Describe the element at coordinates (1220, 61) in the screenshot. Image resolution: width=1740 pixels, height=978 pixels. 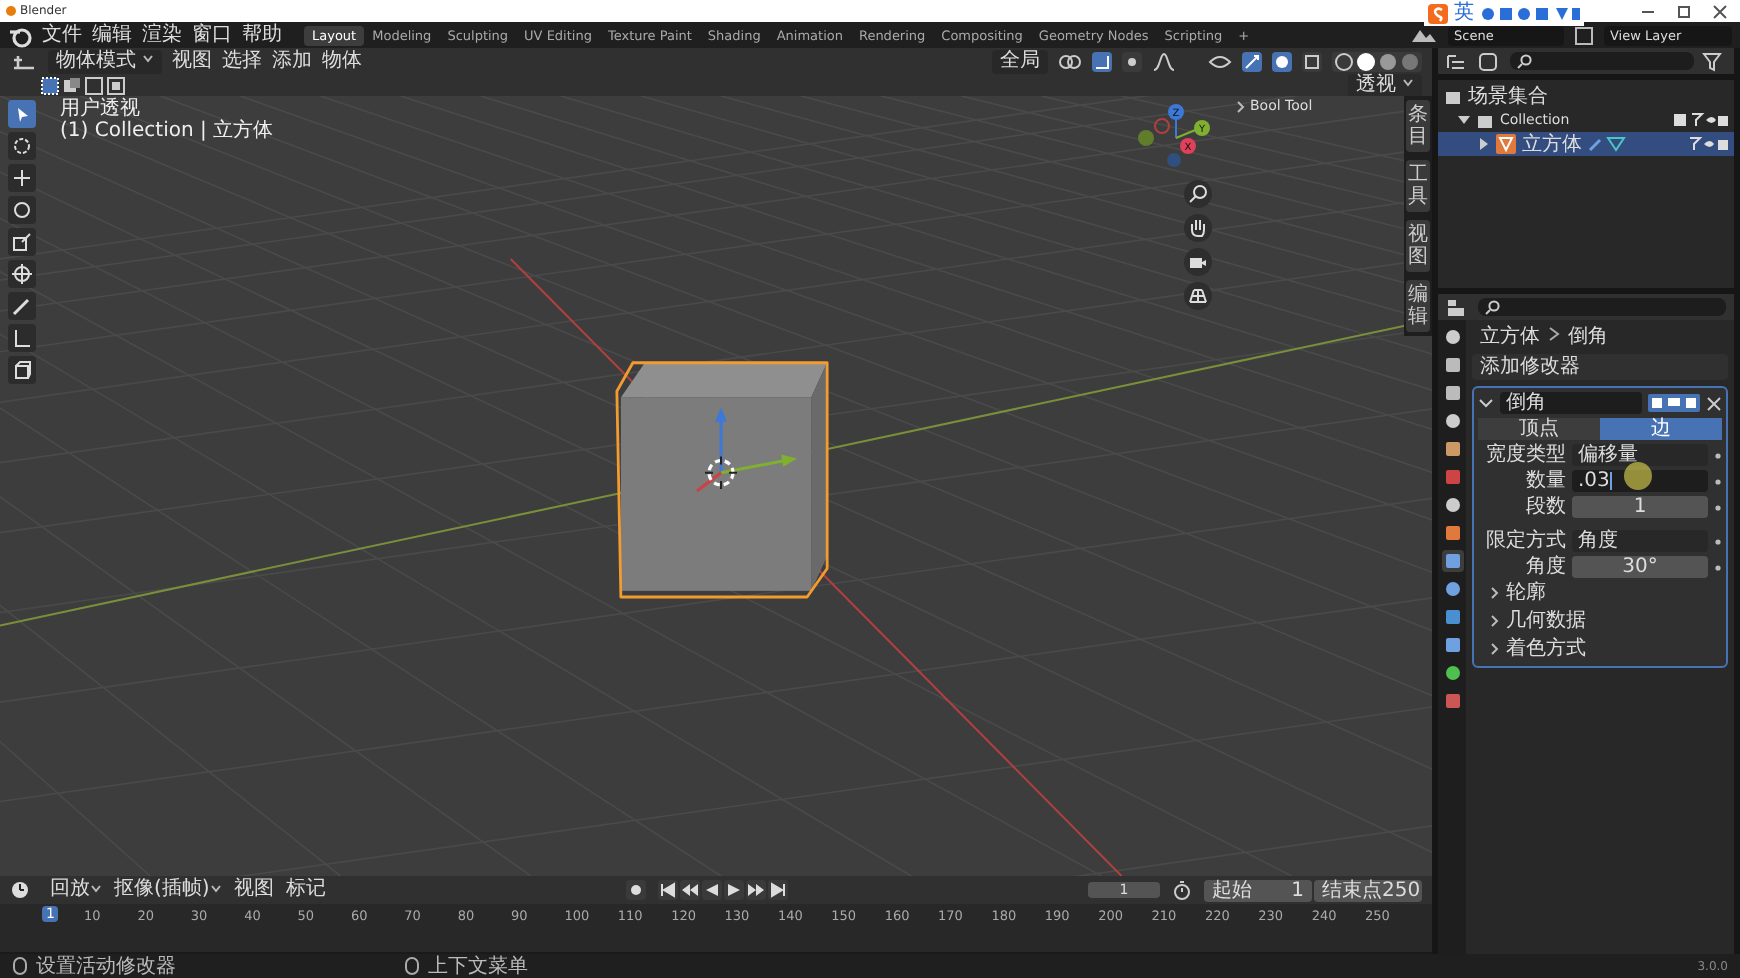
I see `visibility-icon` at that location.